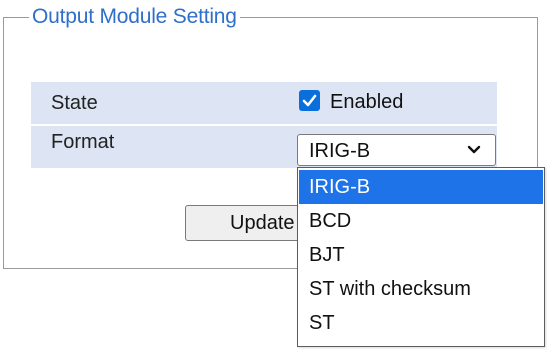 The width and height of the screenshot is (548, 351). I want to click on format-option: IRIG-B, so click(421, 187).